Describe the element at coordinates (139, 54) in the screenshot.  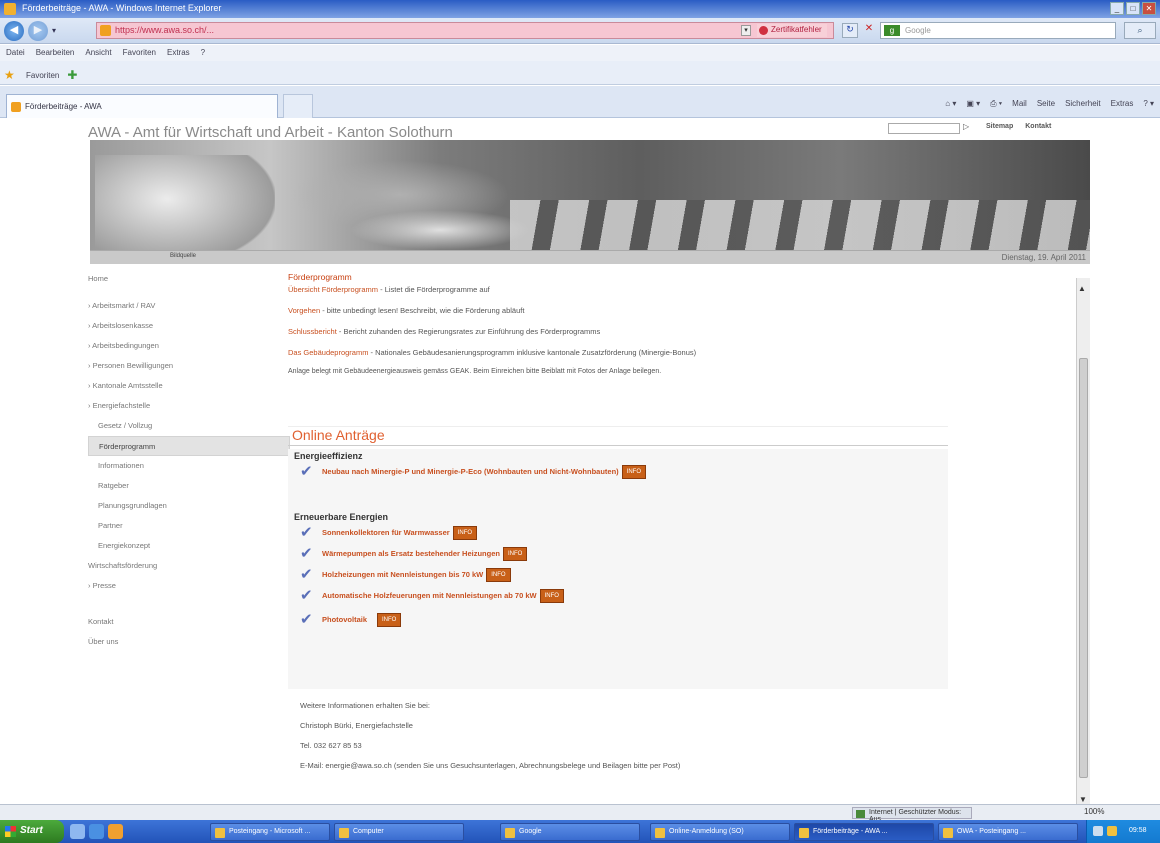
I see `menu-item-favorites: Favoriten` at that location.